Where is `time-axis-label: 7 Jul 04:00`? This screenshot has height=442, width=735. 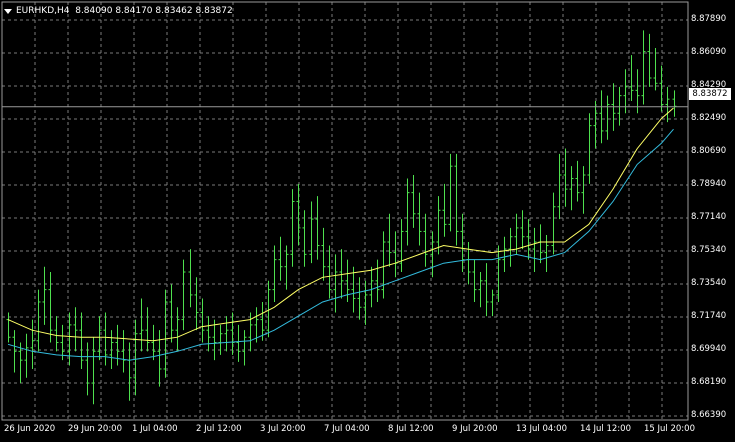
time-axis-label: 7 Jul 04:00 is located at coordinates (347, 429).